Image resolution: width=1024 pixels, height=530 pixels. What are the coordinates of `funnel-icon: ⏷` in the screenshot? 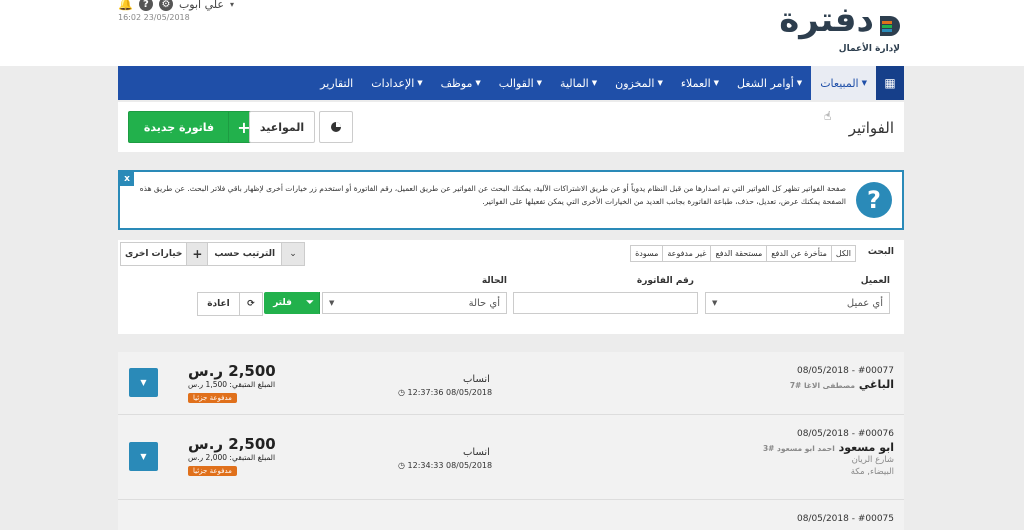 It's located at (310, 303).